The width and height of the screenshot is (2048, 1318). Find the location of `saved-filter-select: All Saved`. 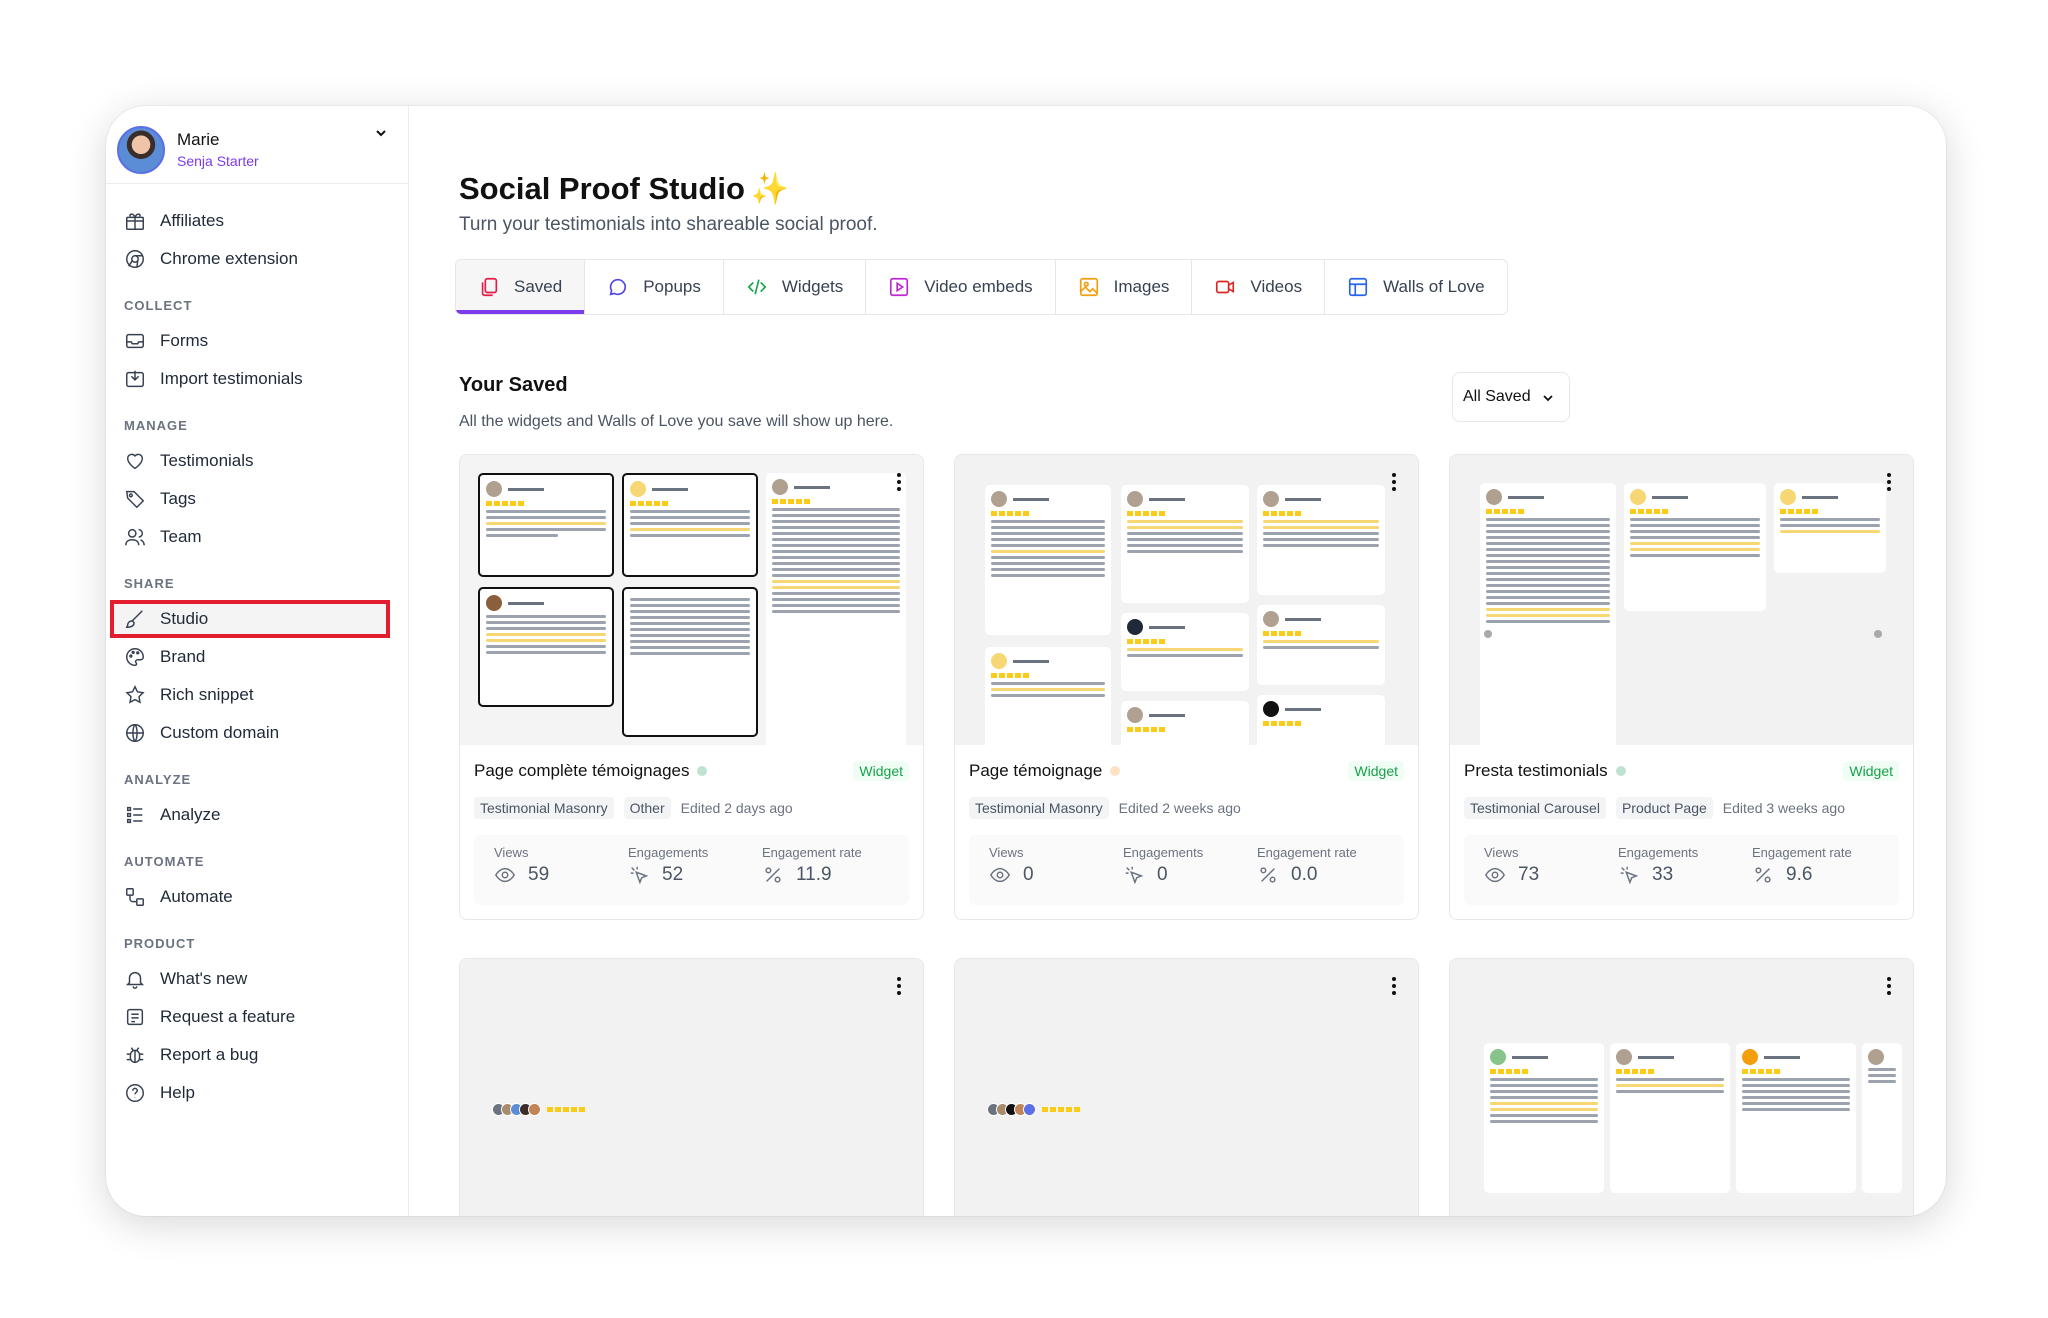

saved-filter-select: All Saved is located at coordinates (1511, 397).